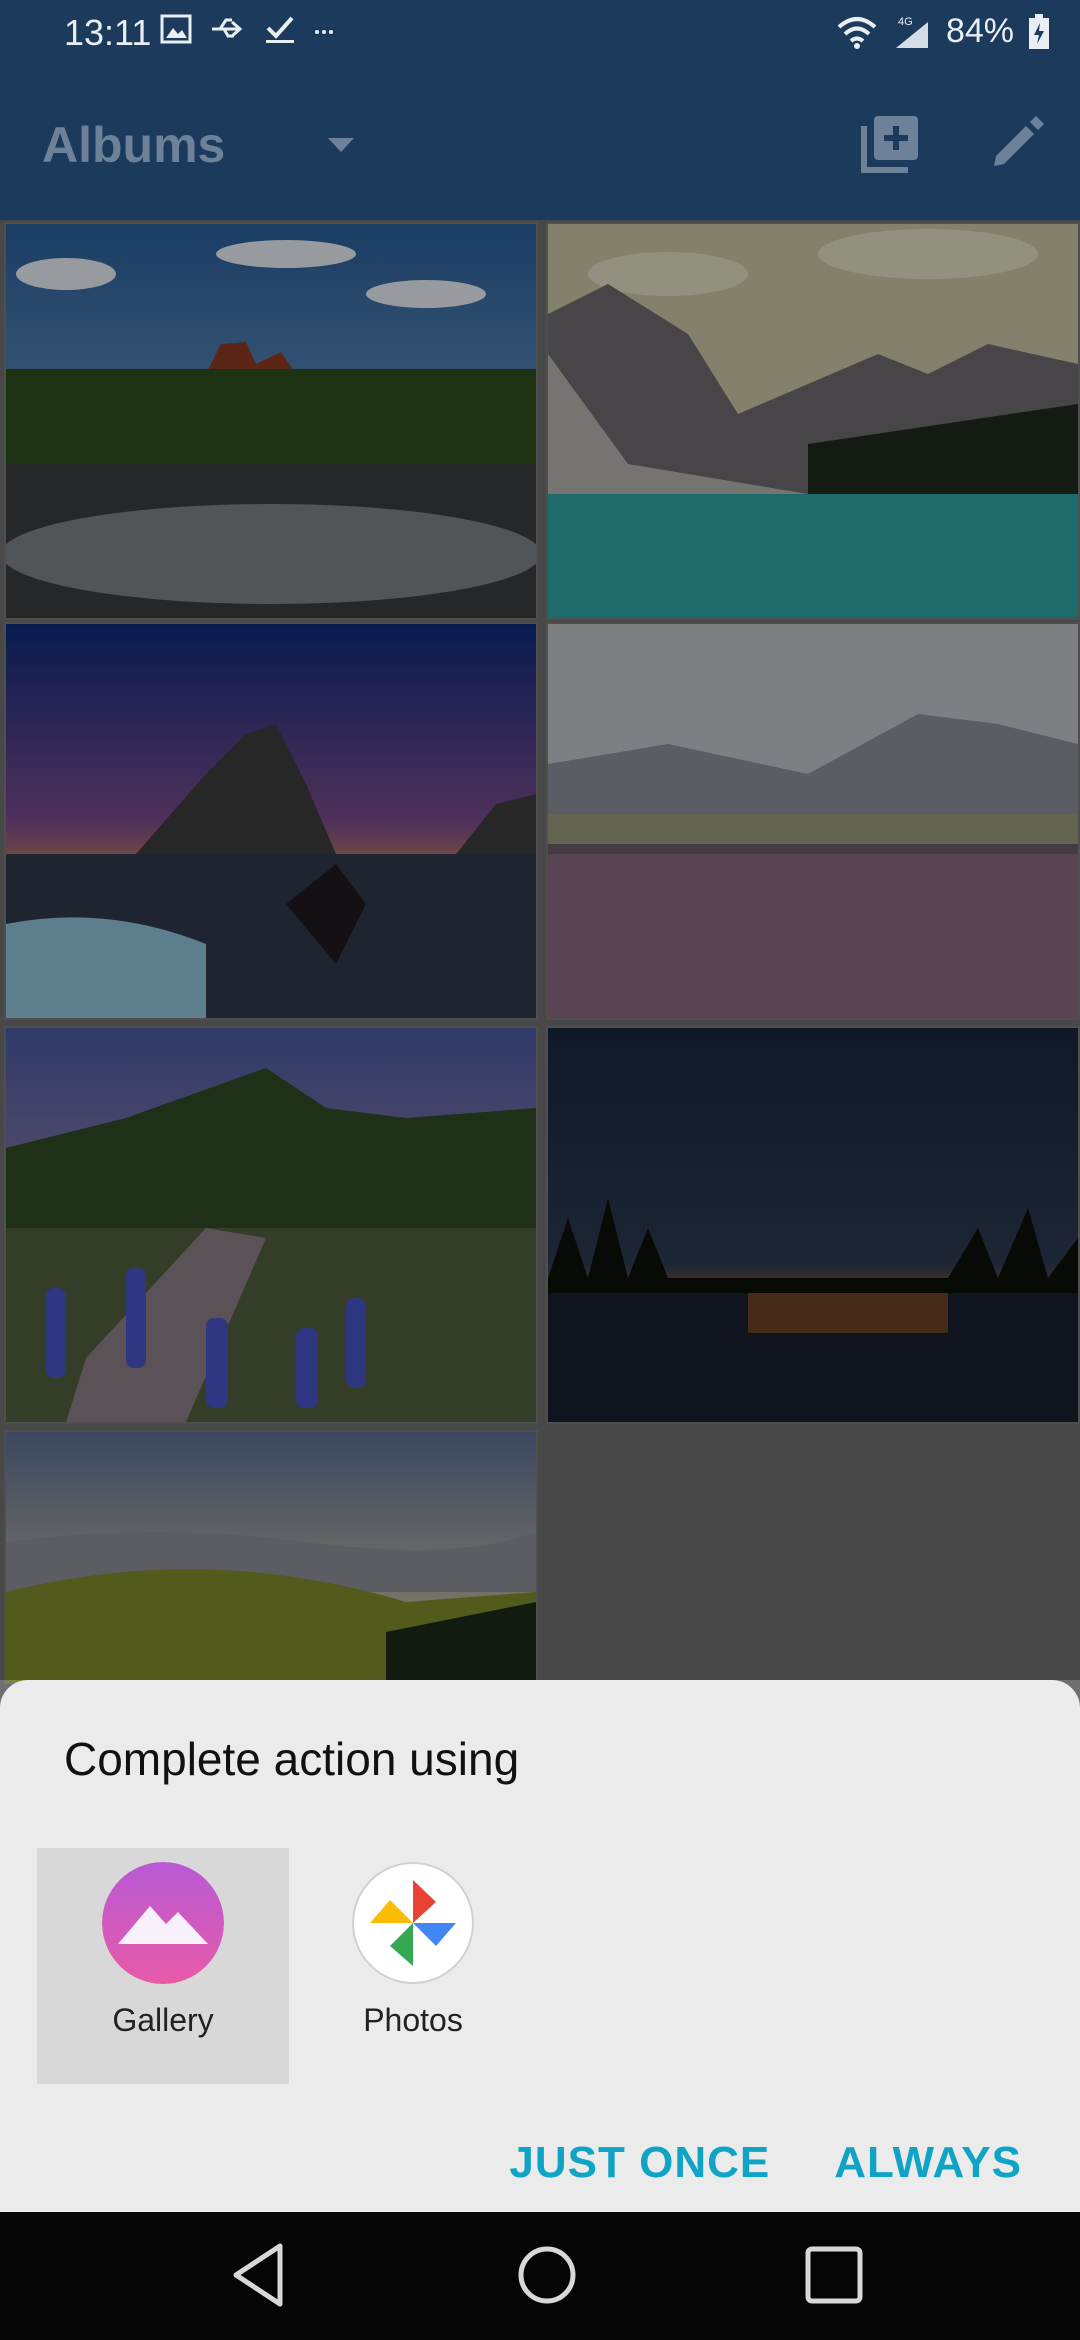 The height and width of the screenshot is (2340, 1080). What do you see at coordinates (547, 2275) in the screenshot?
I see `home-icon` at bounding box center [547, 2275].